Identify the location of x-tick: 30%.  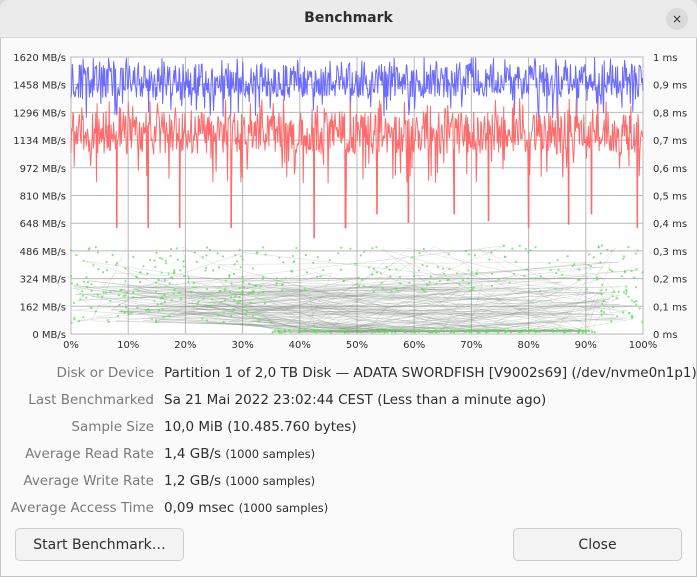
(242, 345).